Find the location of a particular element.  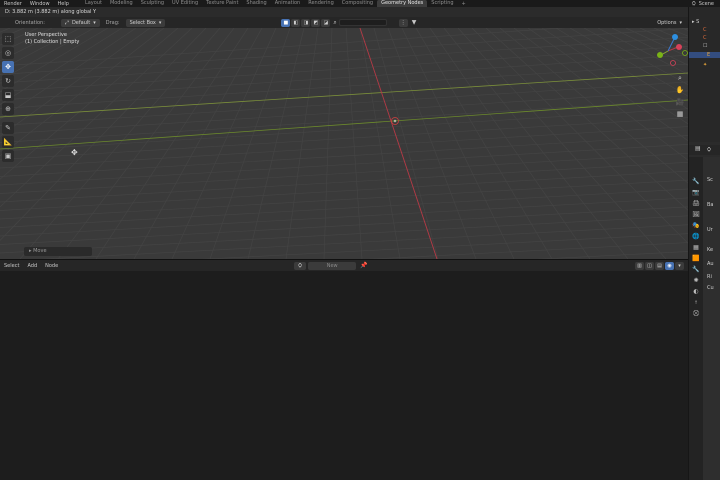

backdrop-icon: ▤ is located at coordinates (659, 265).